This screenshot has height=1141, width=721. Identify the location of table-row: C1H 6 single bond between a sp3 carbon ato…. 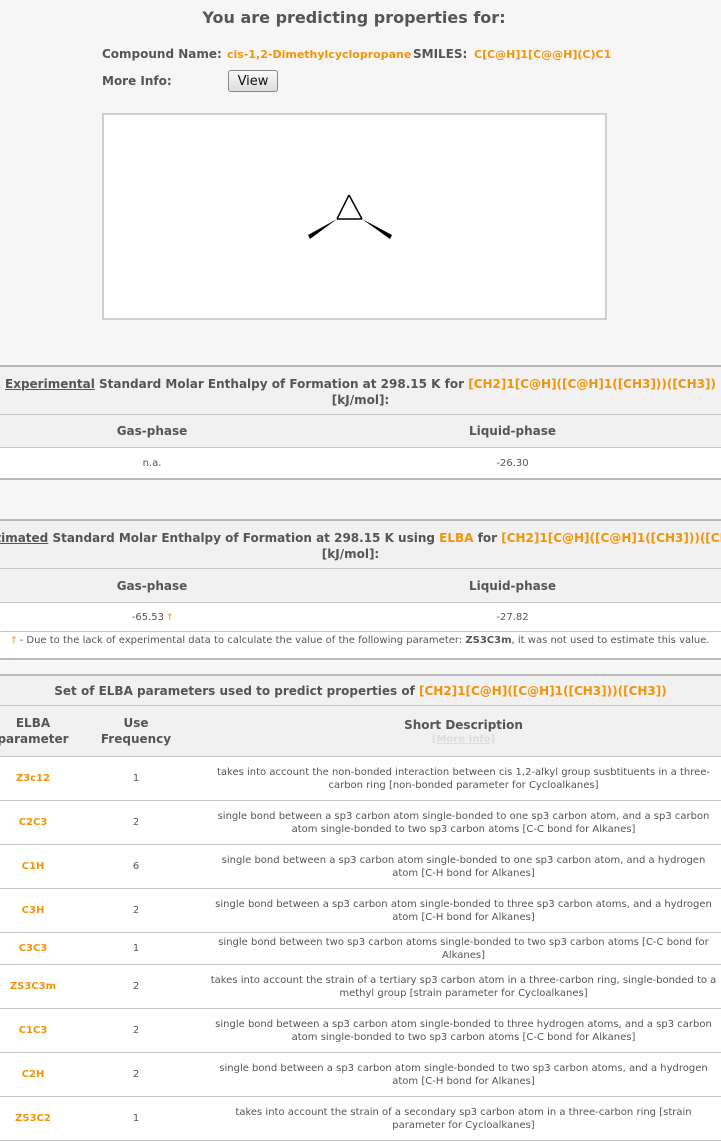
(360, 867).